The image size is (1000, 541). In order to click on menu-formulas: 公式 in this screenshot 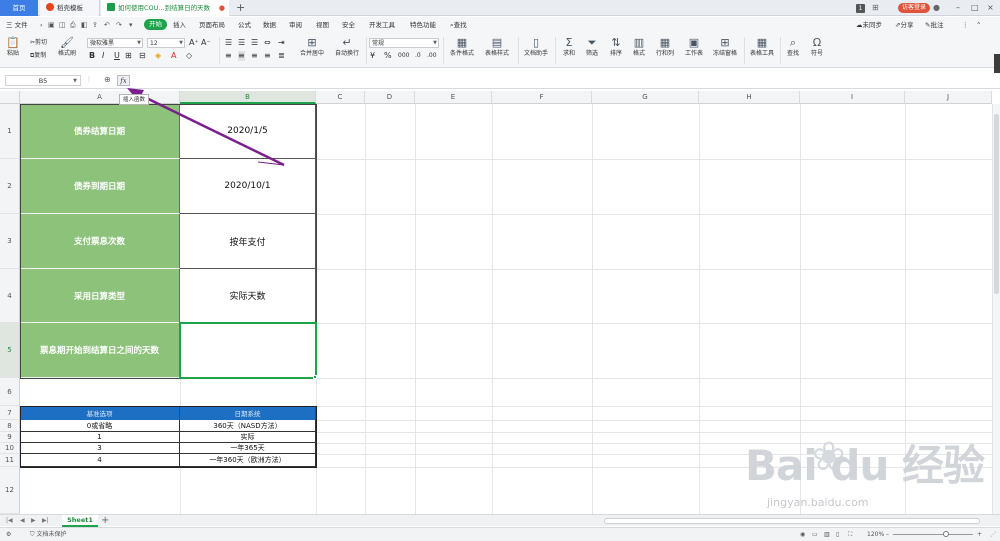, I will do `click(244, 25)`.